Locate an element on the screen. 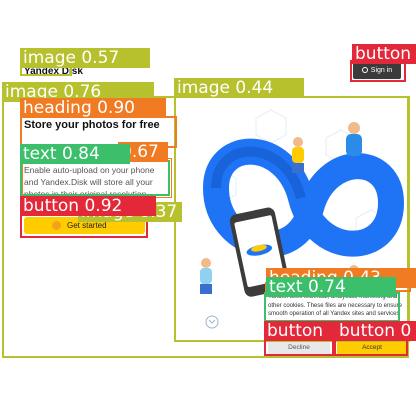  detection-label: button 0.92 is located at coordinates (88, 206).